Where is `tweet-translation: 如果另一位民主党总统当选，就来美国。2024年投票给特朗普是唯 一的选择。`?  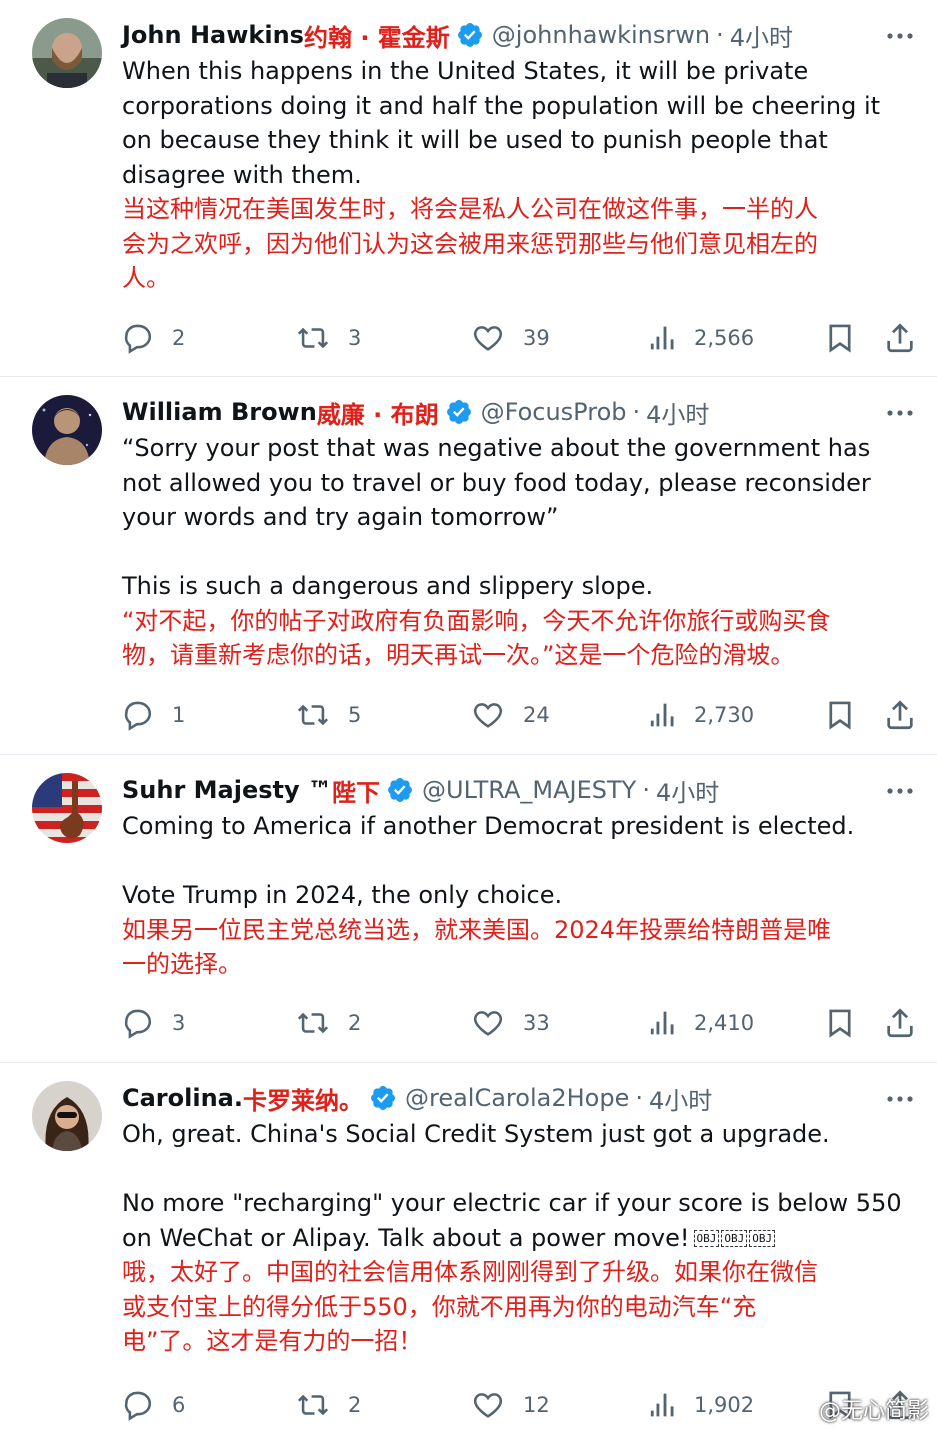
tweet-translation: 如果另一位民主党总统当选，就来美国。2024年投票给特朗普是唯 一的选择。 is located at coordinates (477, 947).